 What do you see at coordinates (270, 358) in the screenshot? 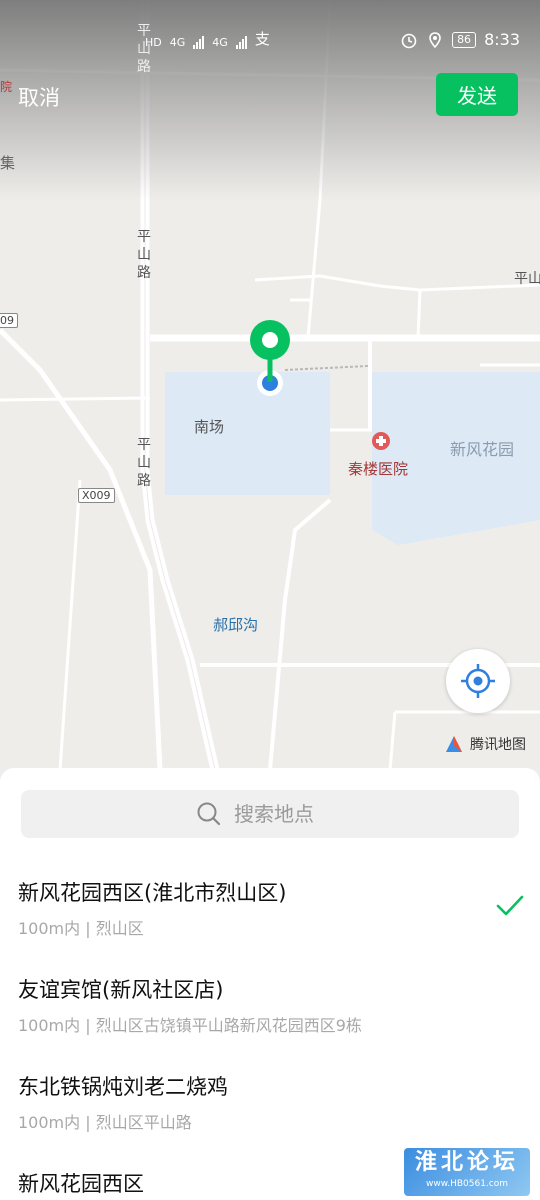
I see `location-pin-icon` at bounding box center [270, 358].